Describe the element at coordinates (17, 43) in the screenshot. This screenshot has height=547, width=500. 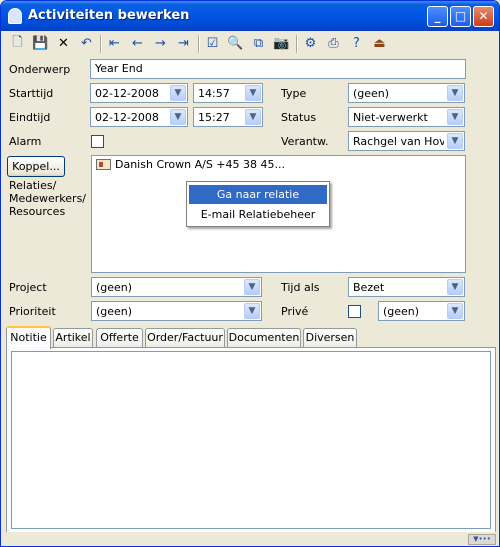
I see `new-document-icon: 🗋` at that location.